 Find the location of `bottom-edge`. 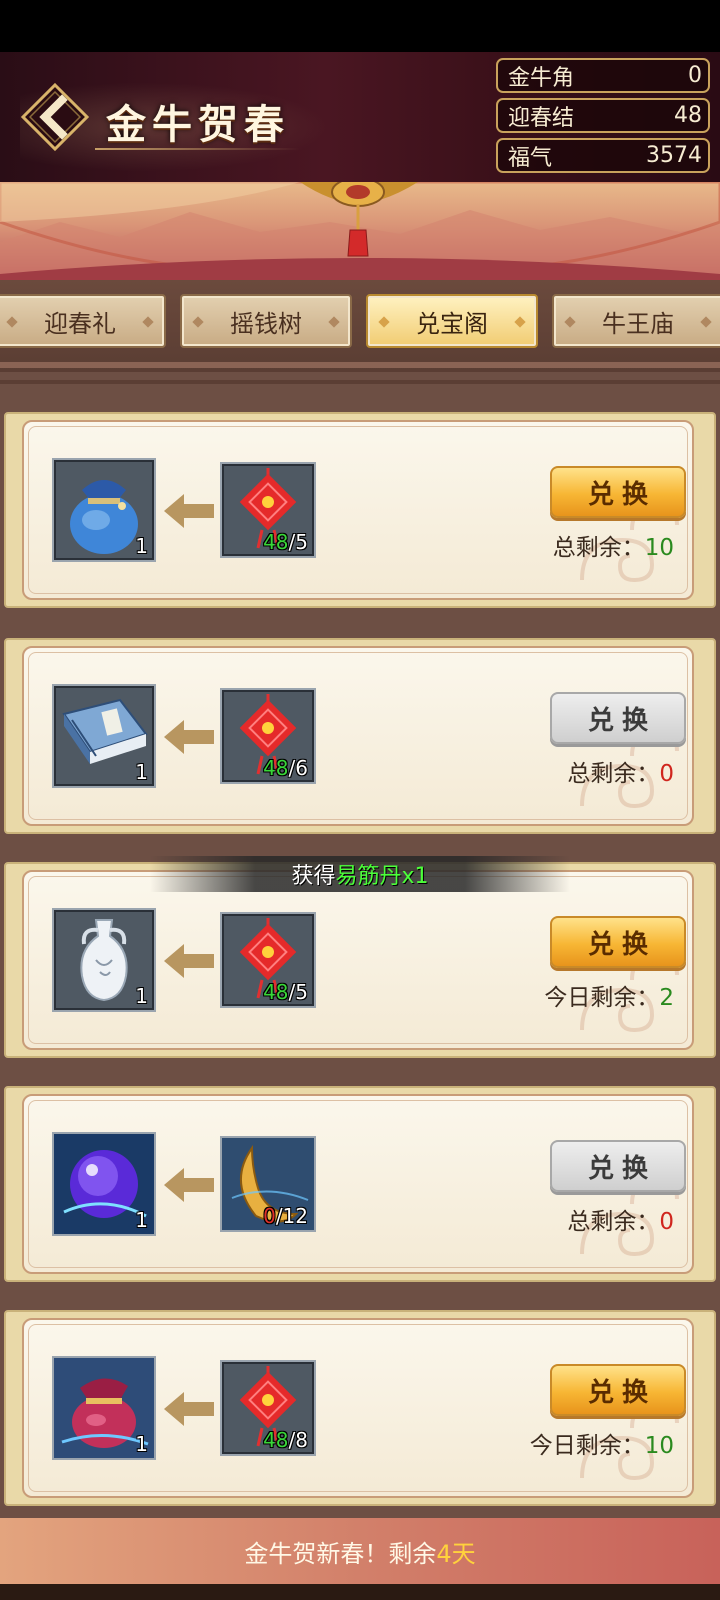

bottom-edge is located at coordinates (360, 1592).